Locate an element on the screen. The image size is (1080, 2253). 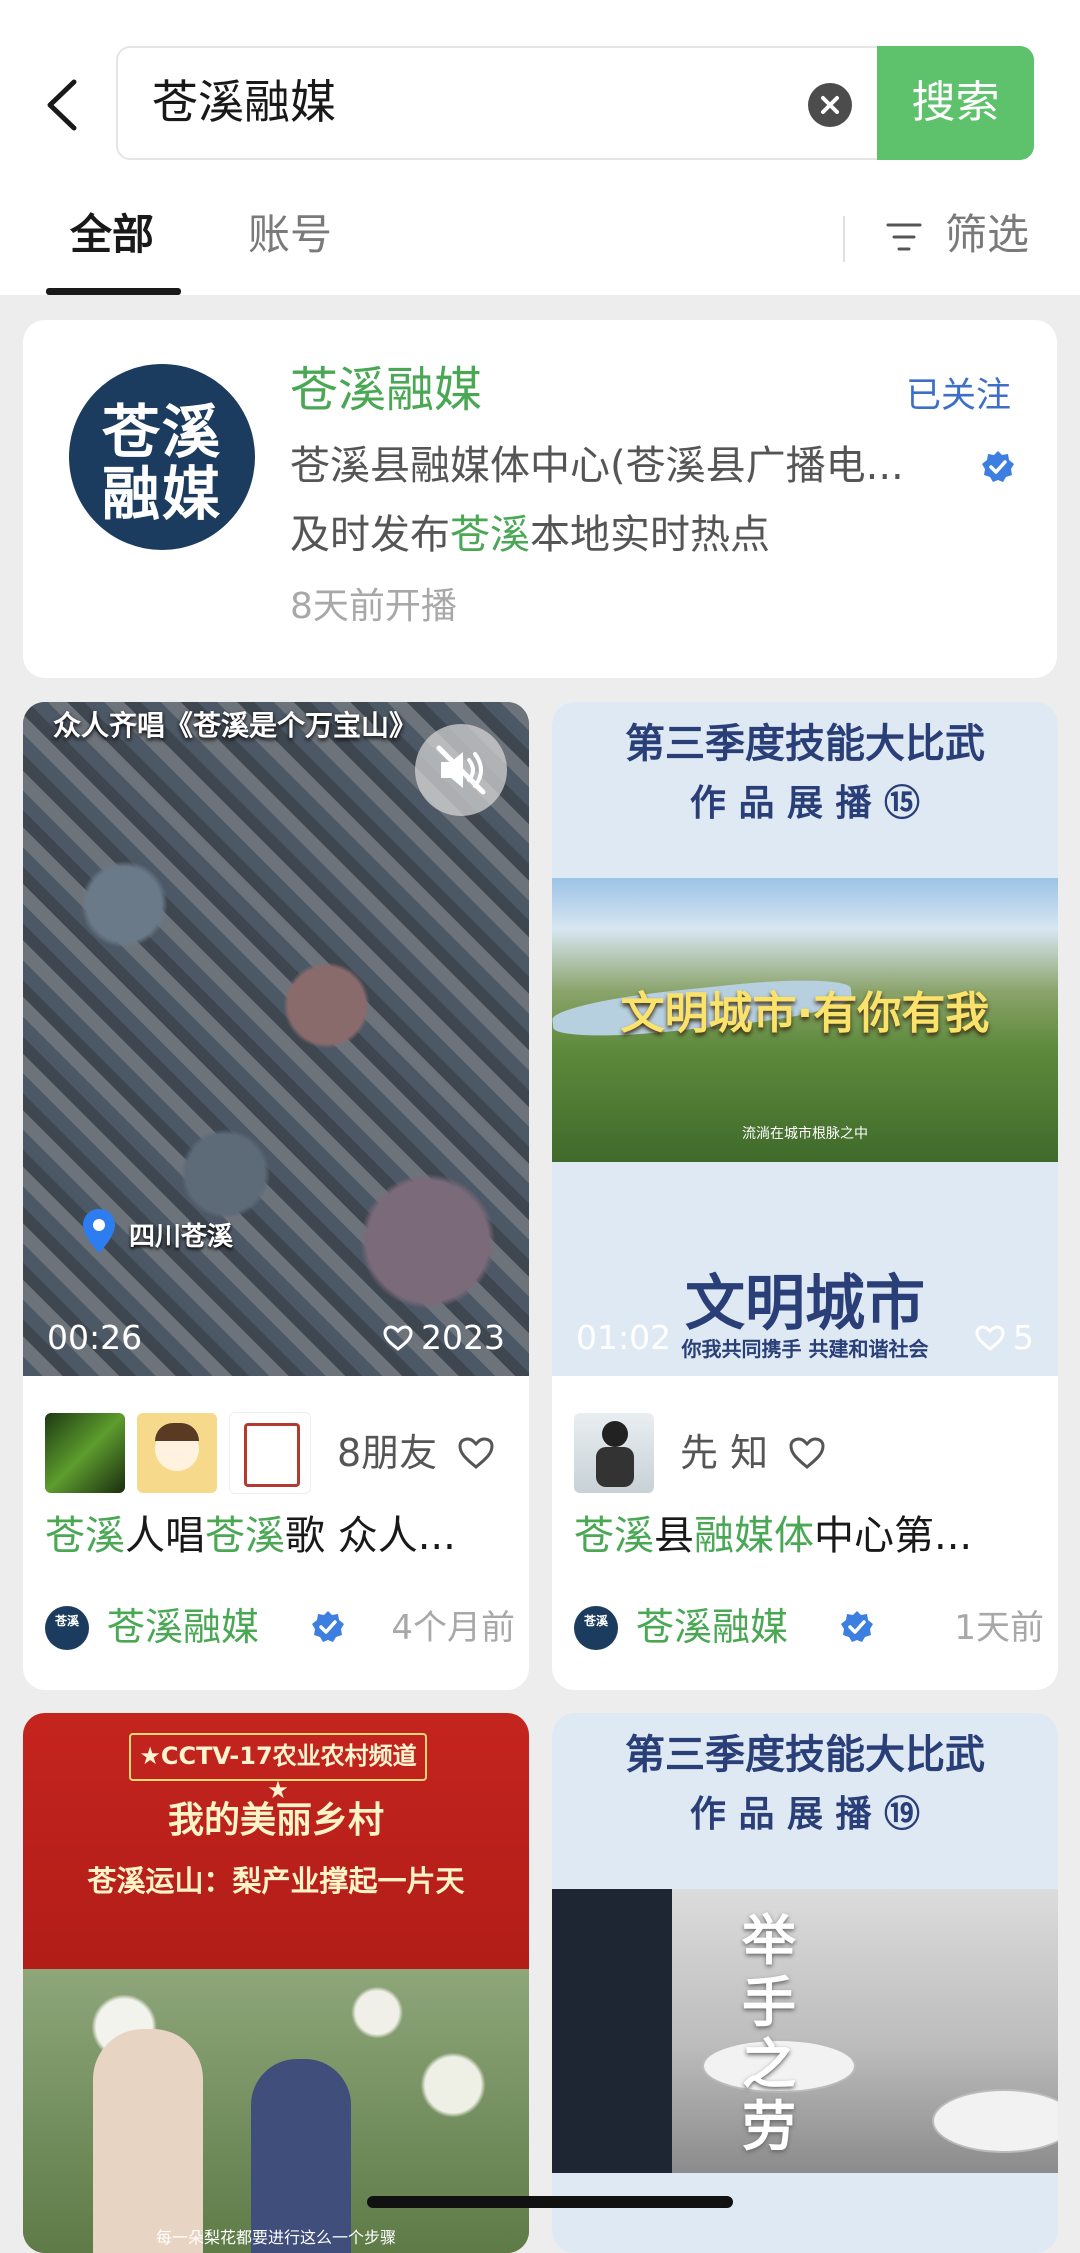
video-overlay-subtitle: 苍溪运山：梨产业撑起一片天 is located at coordinates (276, 1881).